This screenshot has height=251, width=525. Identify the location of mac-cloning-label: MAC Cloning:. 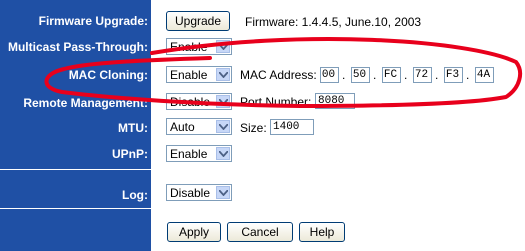
(108, 75).